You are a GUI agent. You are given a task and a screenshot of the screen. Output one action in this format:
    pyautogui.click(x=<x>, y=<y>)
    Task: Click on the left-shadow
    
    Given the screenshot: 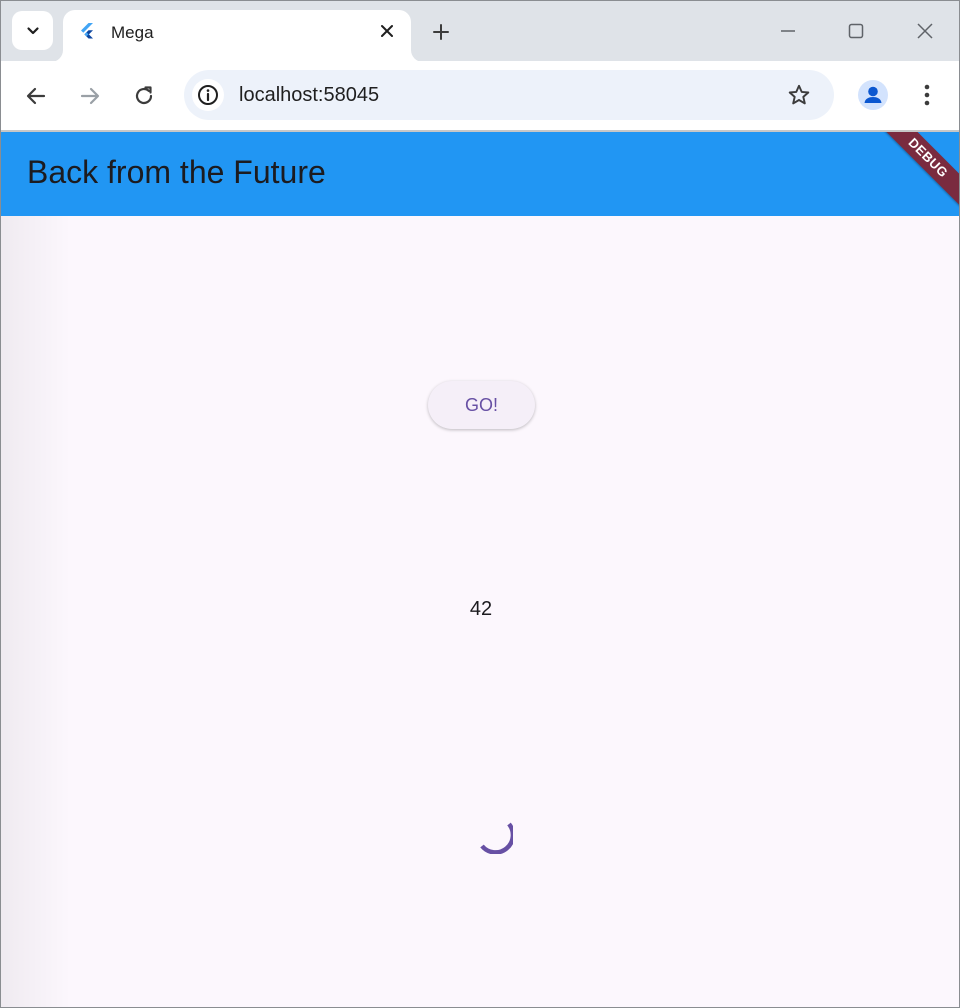 What is the action you would take?
    pyautogui.click(x=36, y=611)
    